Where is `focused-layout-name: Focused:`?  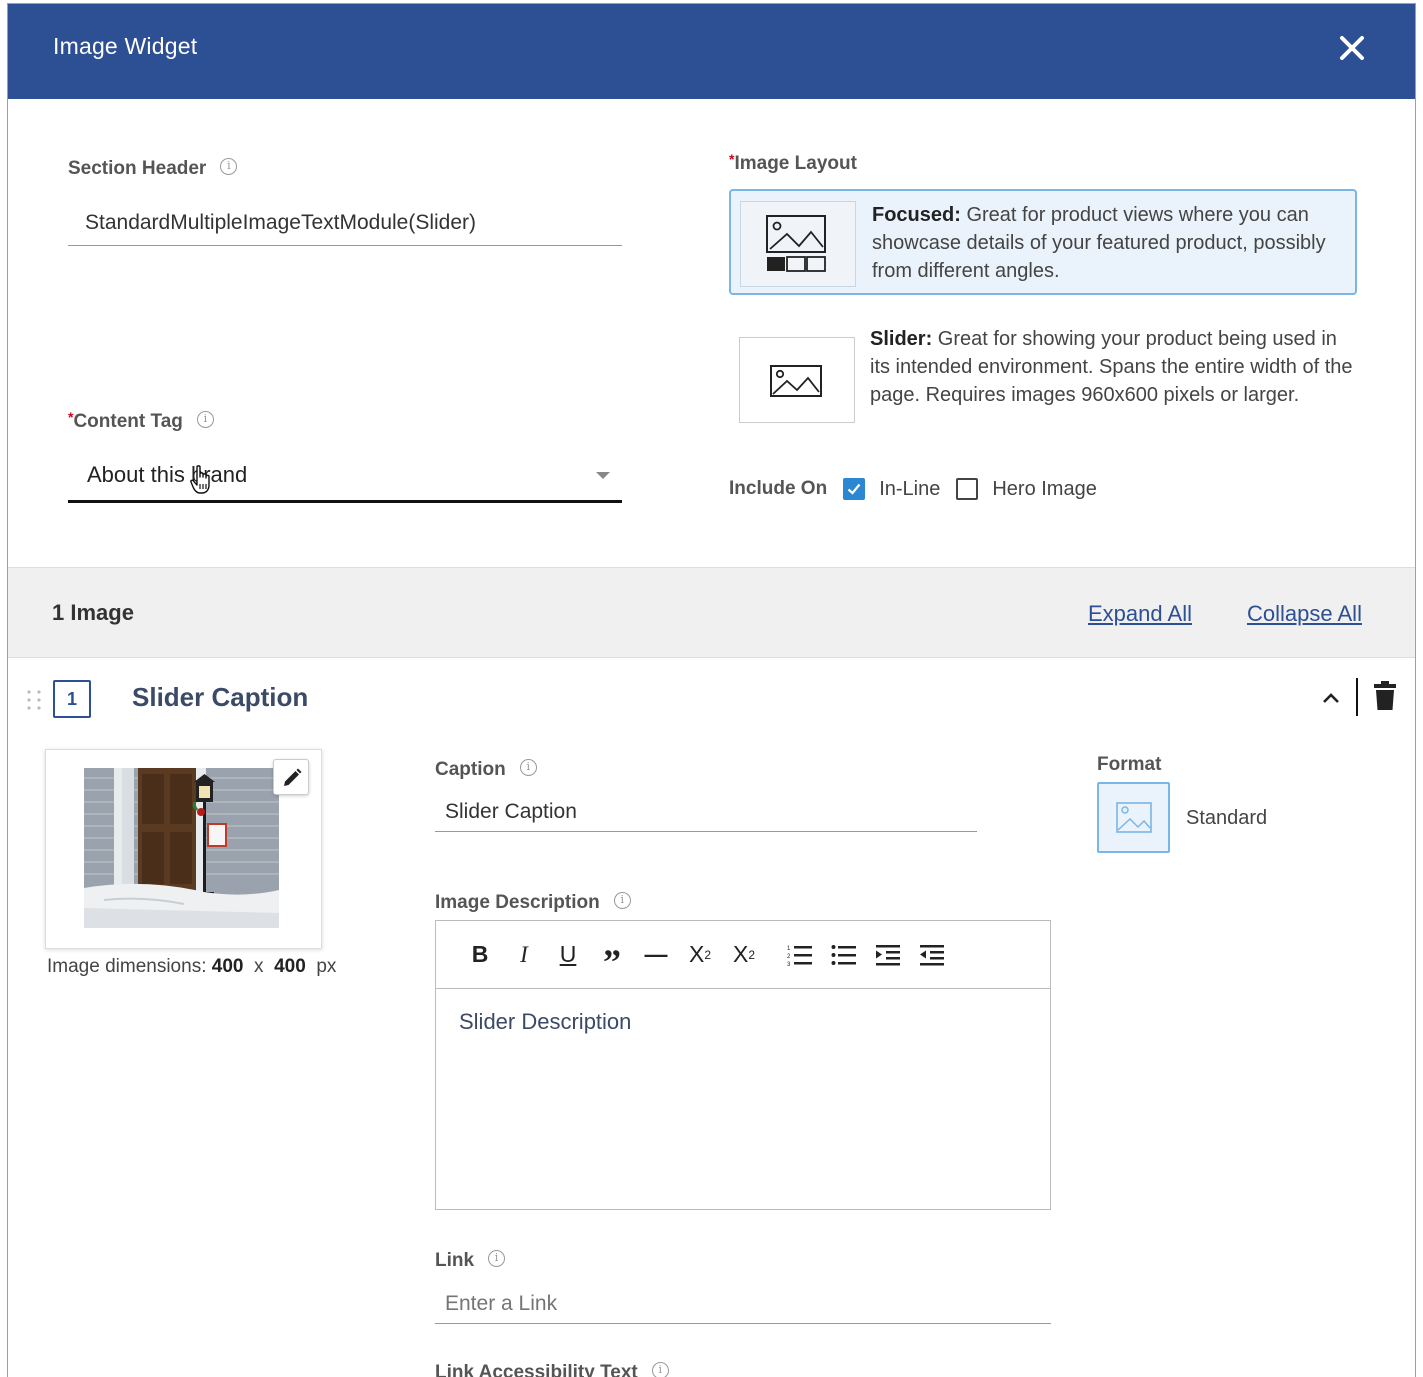 focused-layout-name: Focused: is located at coordinates (916, 215).